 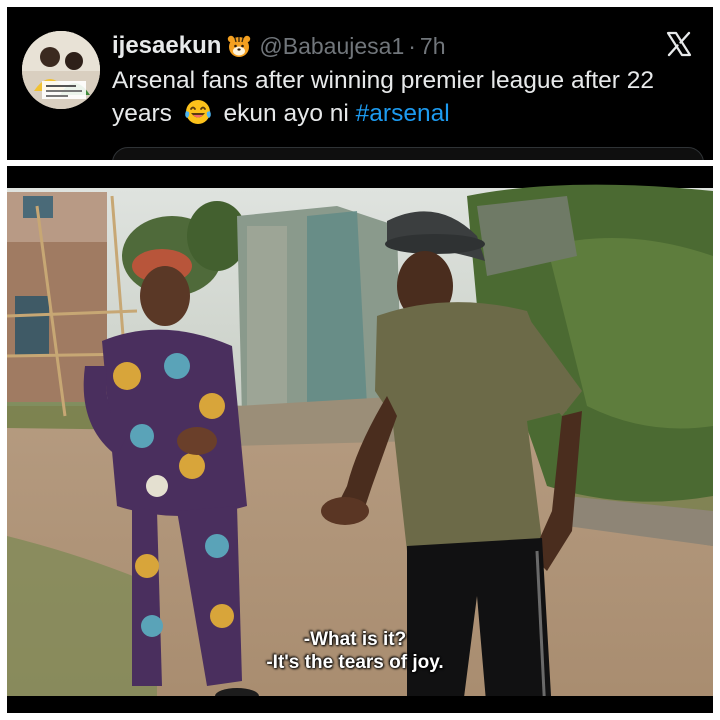 What do you see at coordinates (239, 46) in the screenshot?
I see `tiger-face-icon` at bounding box center [239, 46].